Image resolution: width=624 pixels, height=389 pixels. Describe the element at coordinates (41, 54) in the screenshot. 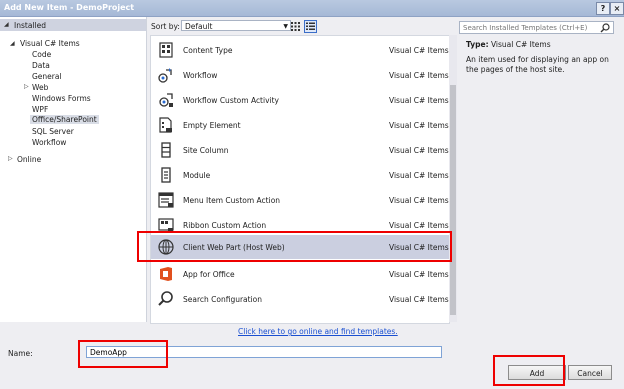

I see `tree-item-code: Code` at that location.